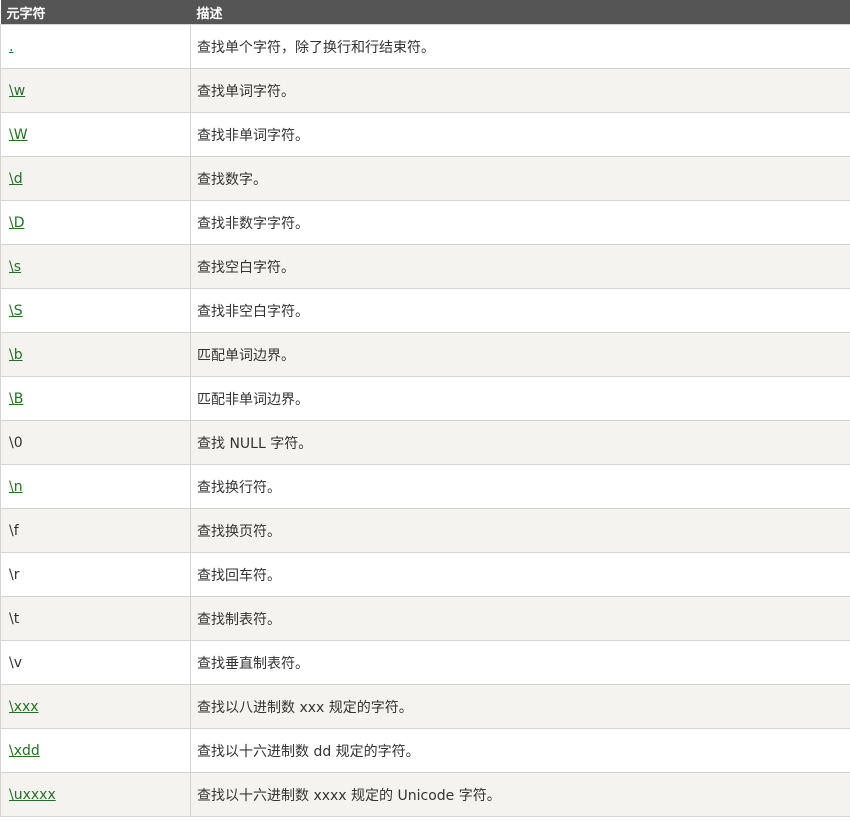  I want to click on description-cell: 查找空白字符。, so click(520, 266).